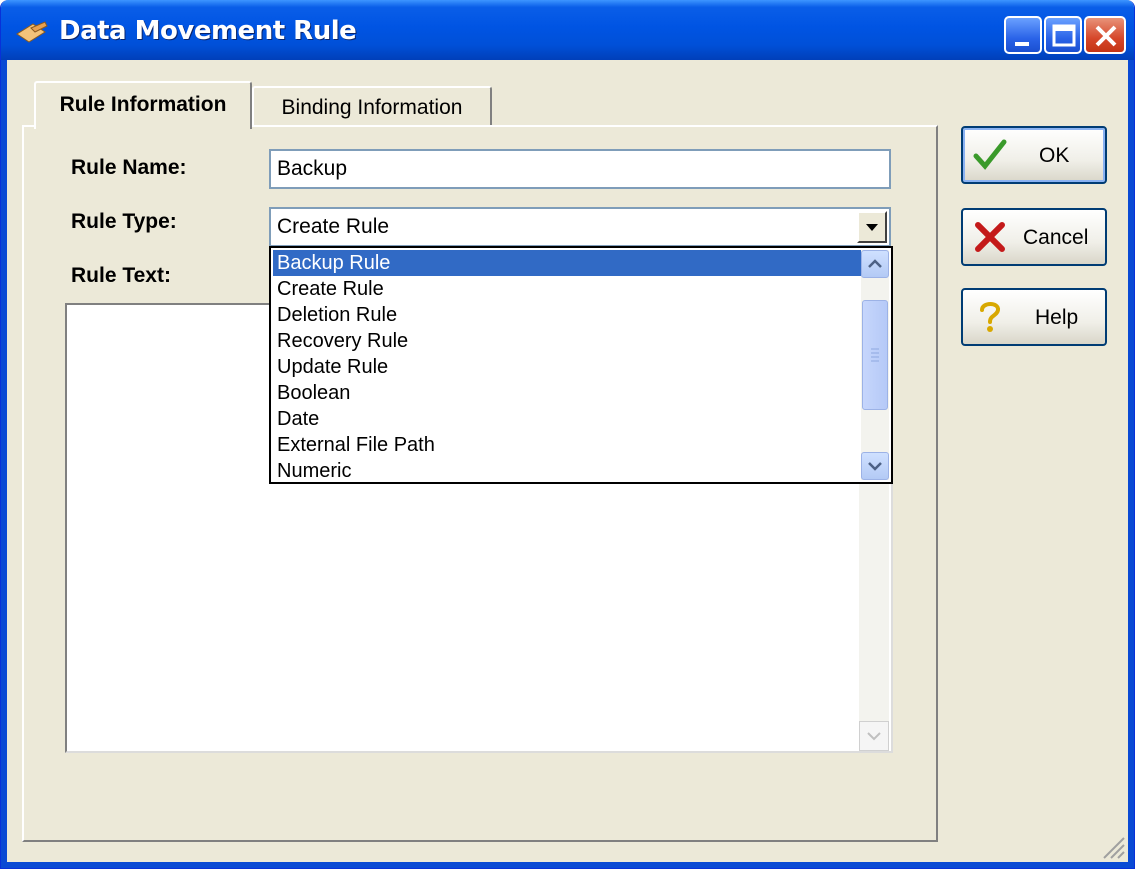 The width and height of the screenshot is (1135, 869). What do you see at coordinates (1057, 317) in the screenshot?
I see `help-label: Help` at bounding box center [1057, 317].